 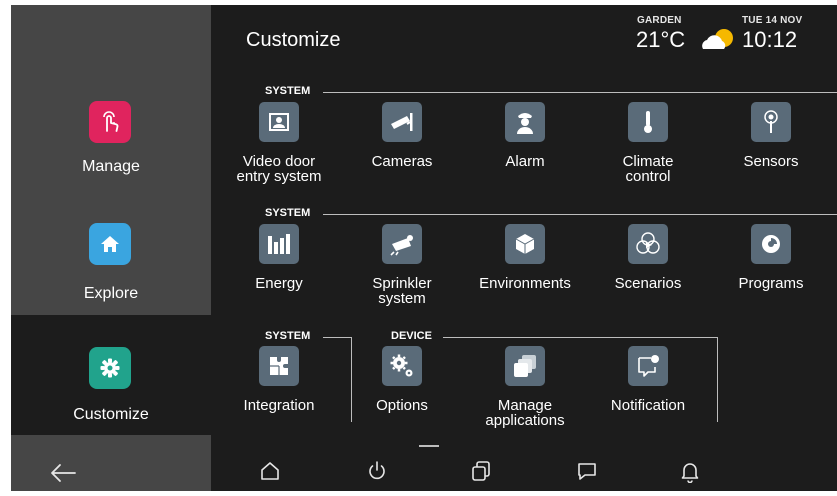 What do you see at coordinates (770, 39) in the screenshot?
I see `clock: 10:12` at bounding box center [770, 39].